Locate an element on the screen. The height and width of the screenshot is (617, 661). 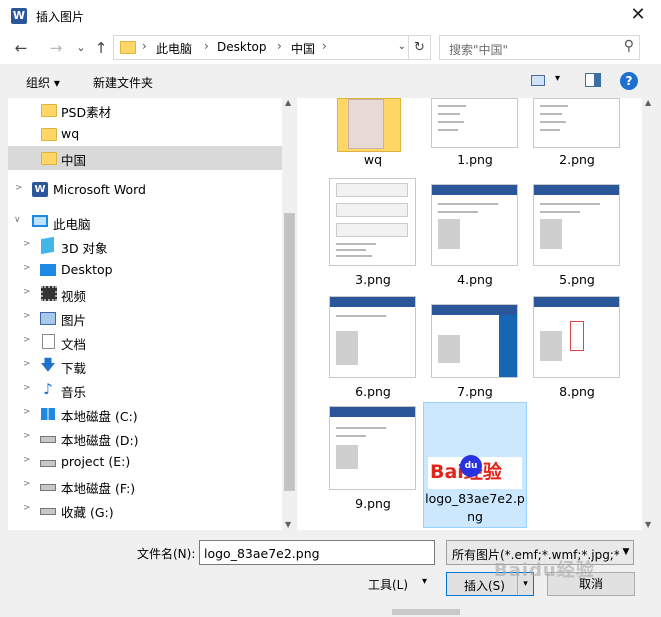
scrollbar-thumb is located at coordinates (289, 352).